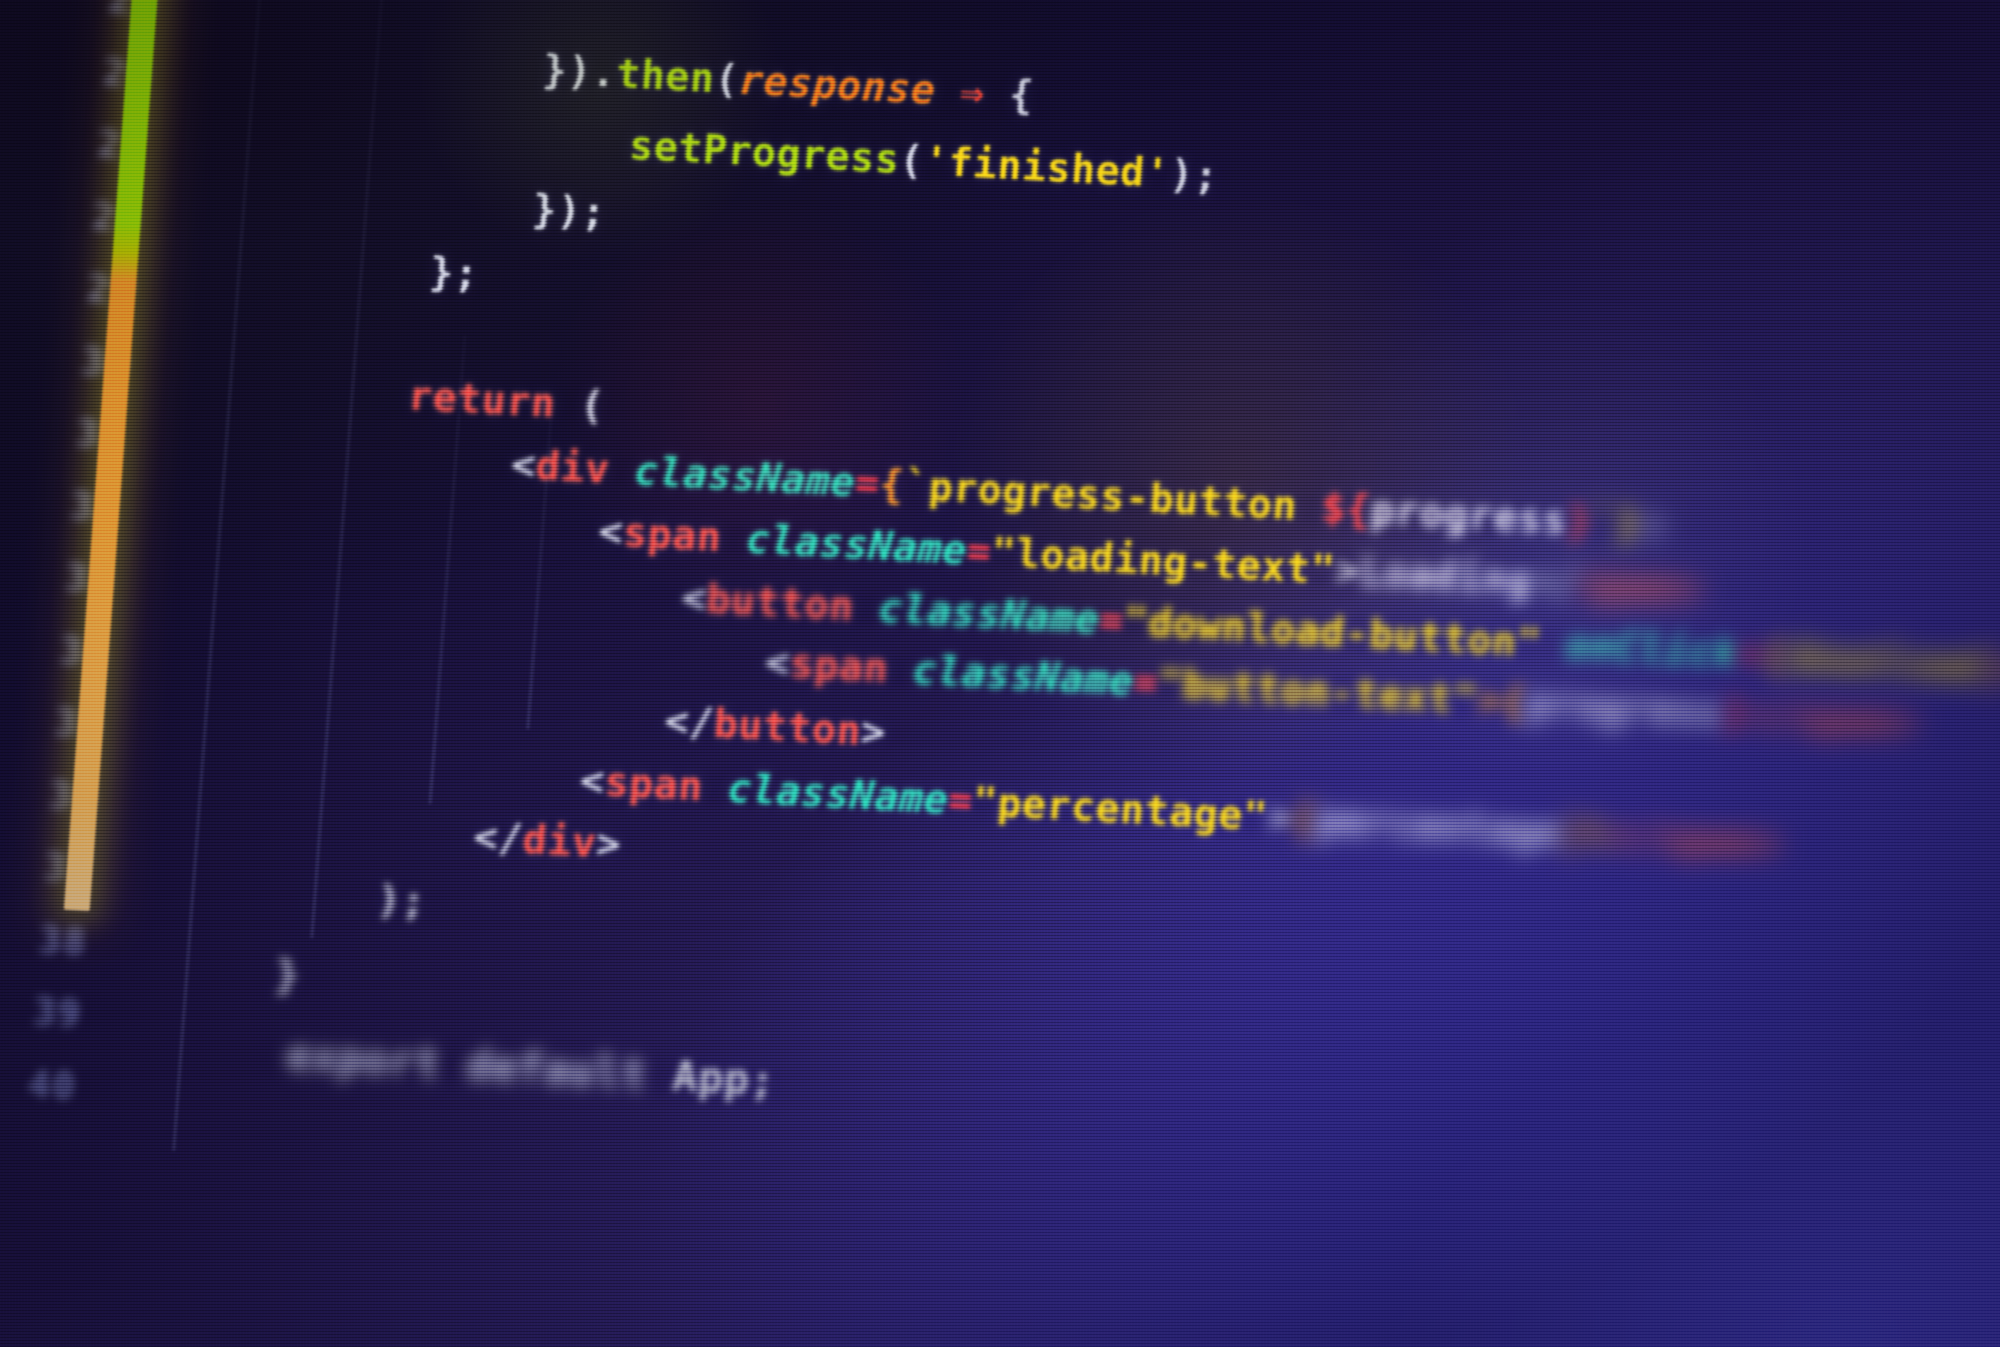  What do you see at coordinates (1735, 714) in the screenshot?
I see `token-close-brace: }` at bounding box center [1735, 714].